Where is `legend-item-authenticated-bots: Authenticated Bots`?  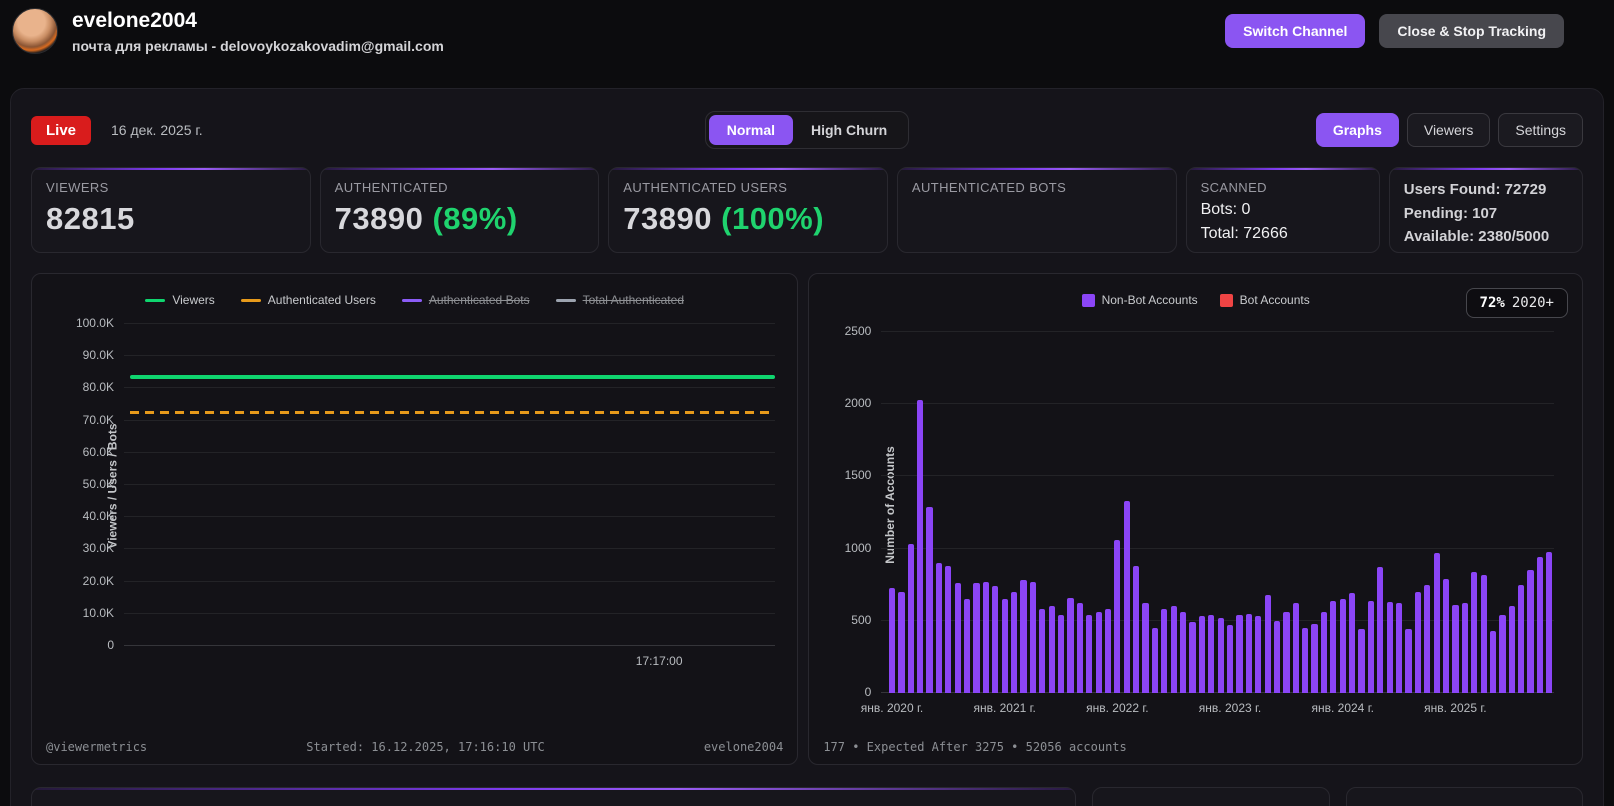 legend-item-authenticated-bots: Authenticated Bots is located at coordinates (465, 300).